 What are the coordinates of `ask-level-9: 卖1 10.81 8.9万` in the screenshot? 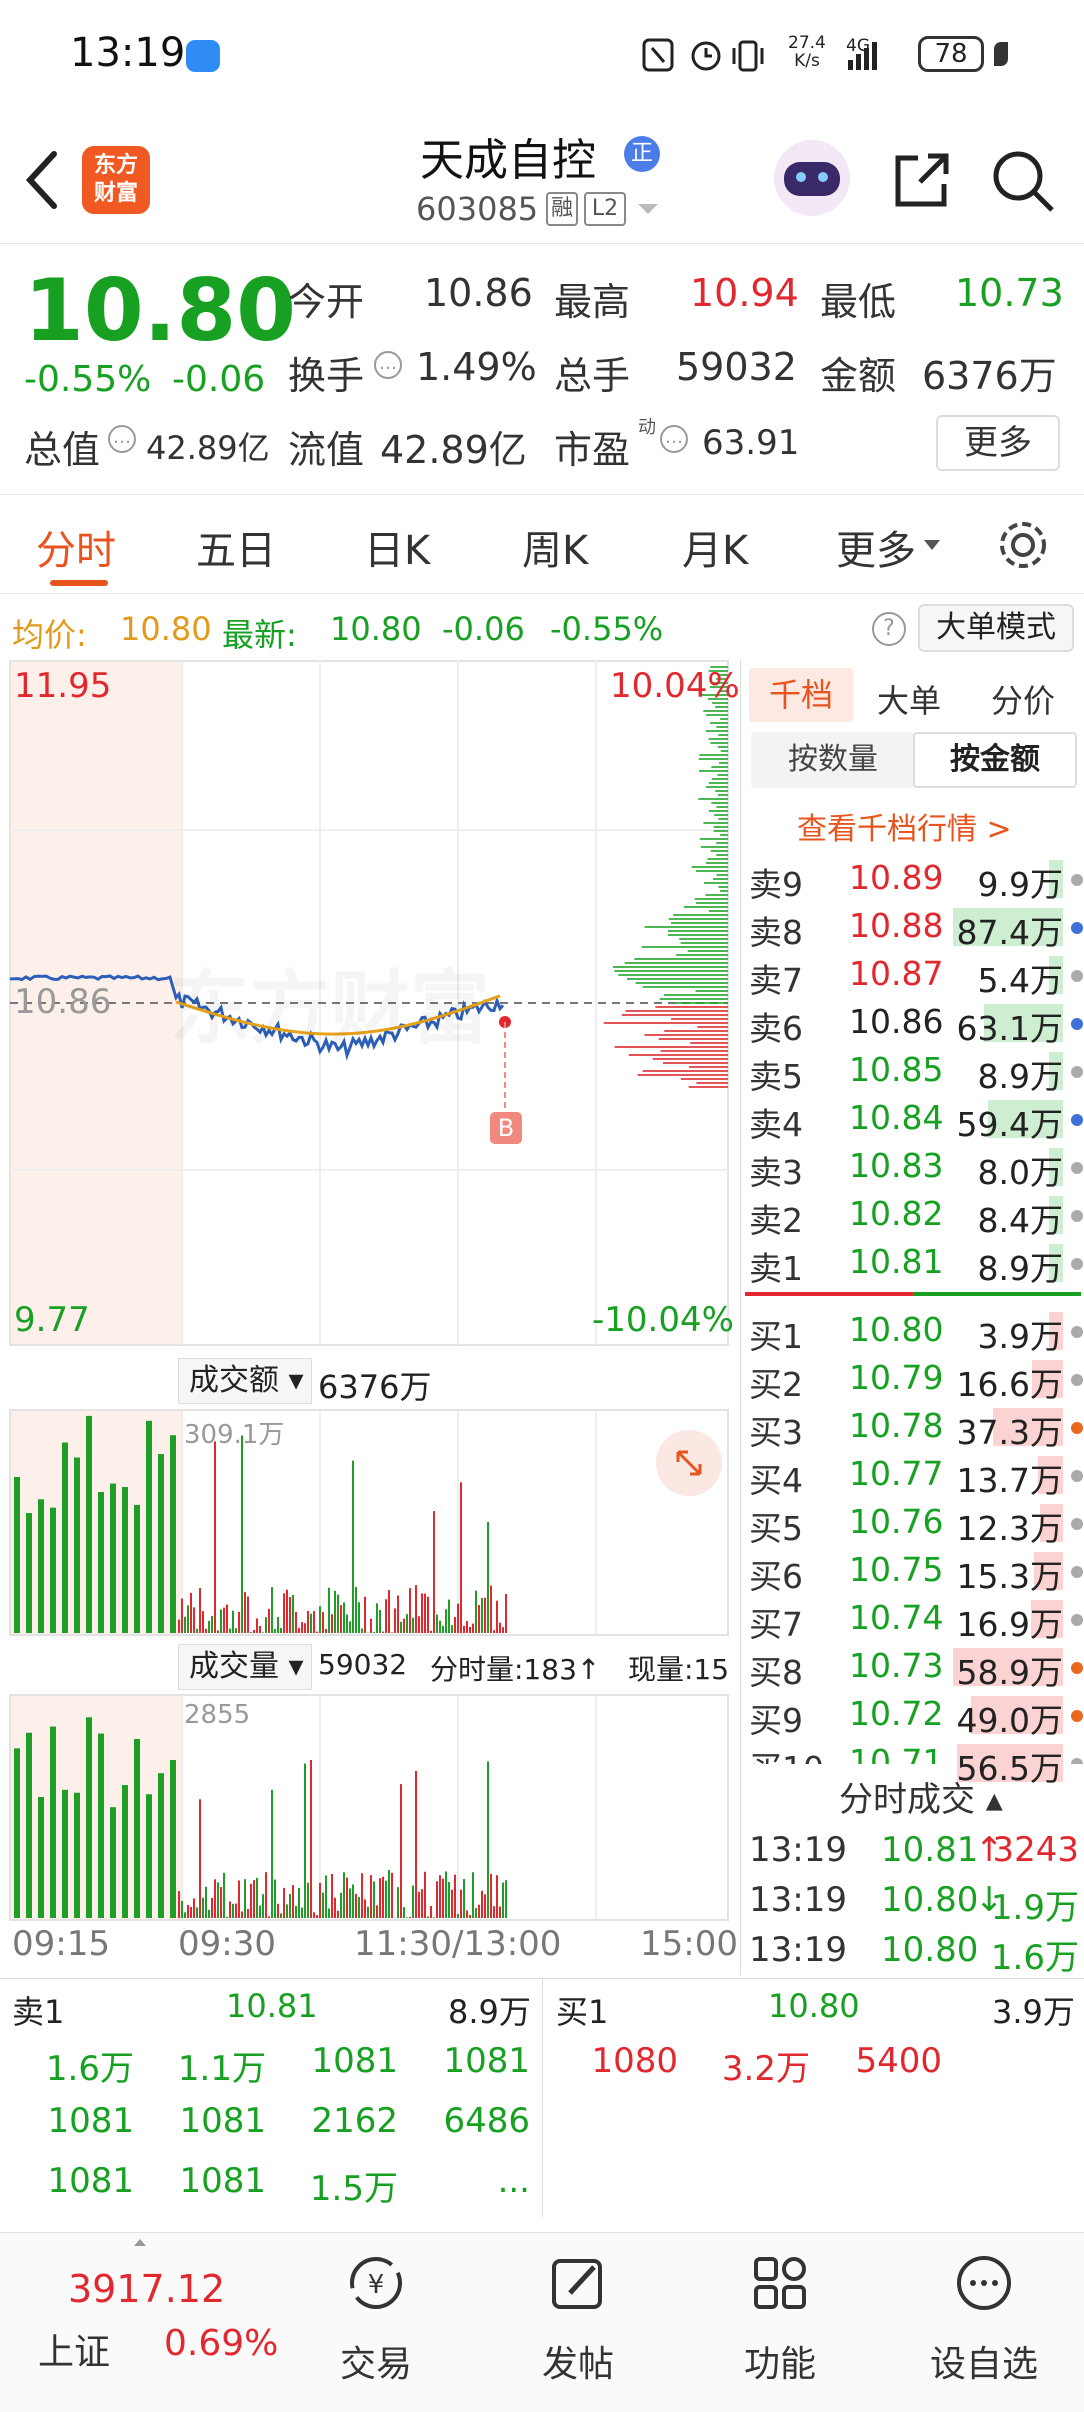 It's located at (916, 1264).